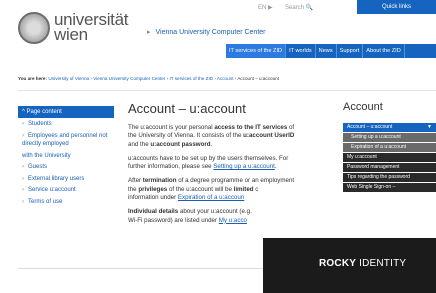  I want to click on leftnav-item-employees-cont: with the University, so click(66, 156).